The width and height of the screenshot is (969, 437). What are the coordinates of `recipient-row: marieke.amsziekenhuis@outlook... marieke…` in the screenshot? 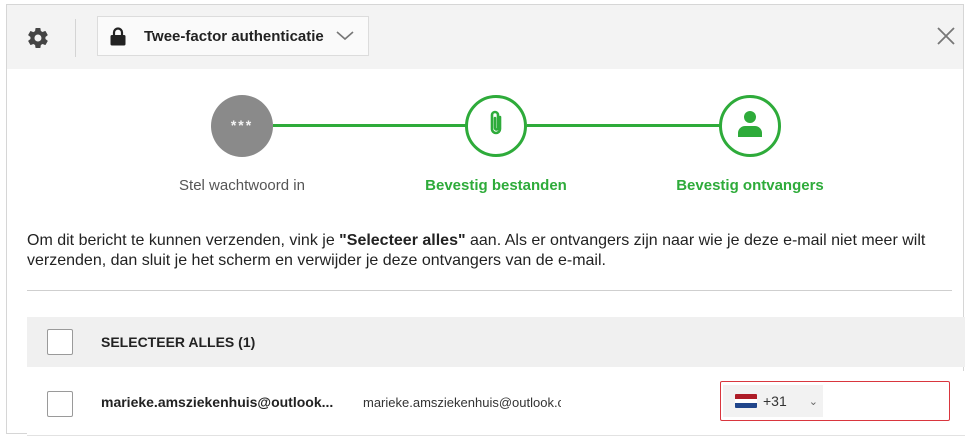 It's located at (496, 403).